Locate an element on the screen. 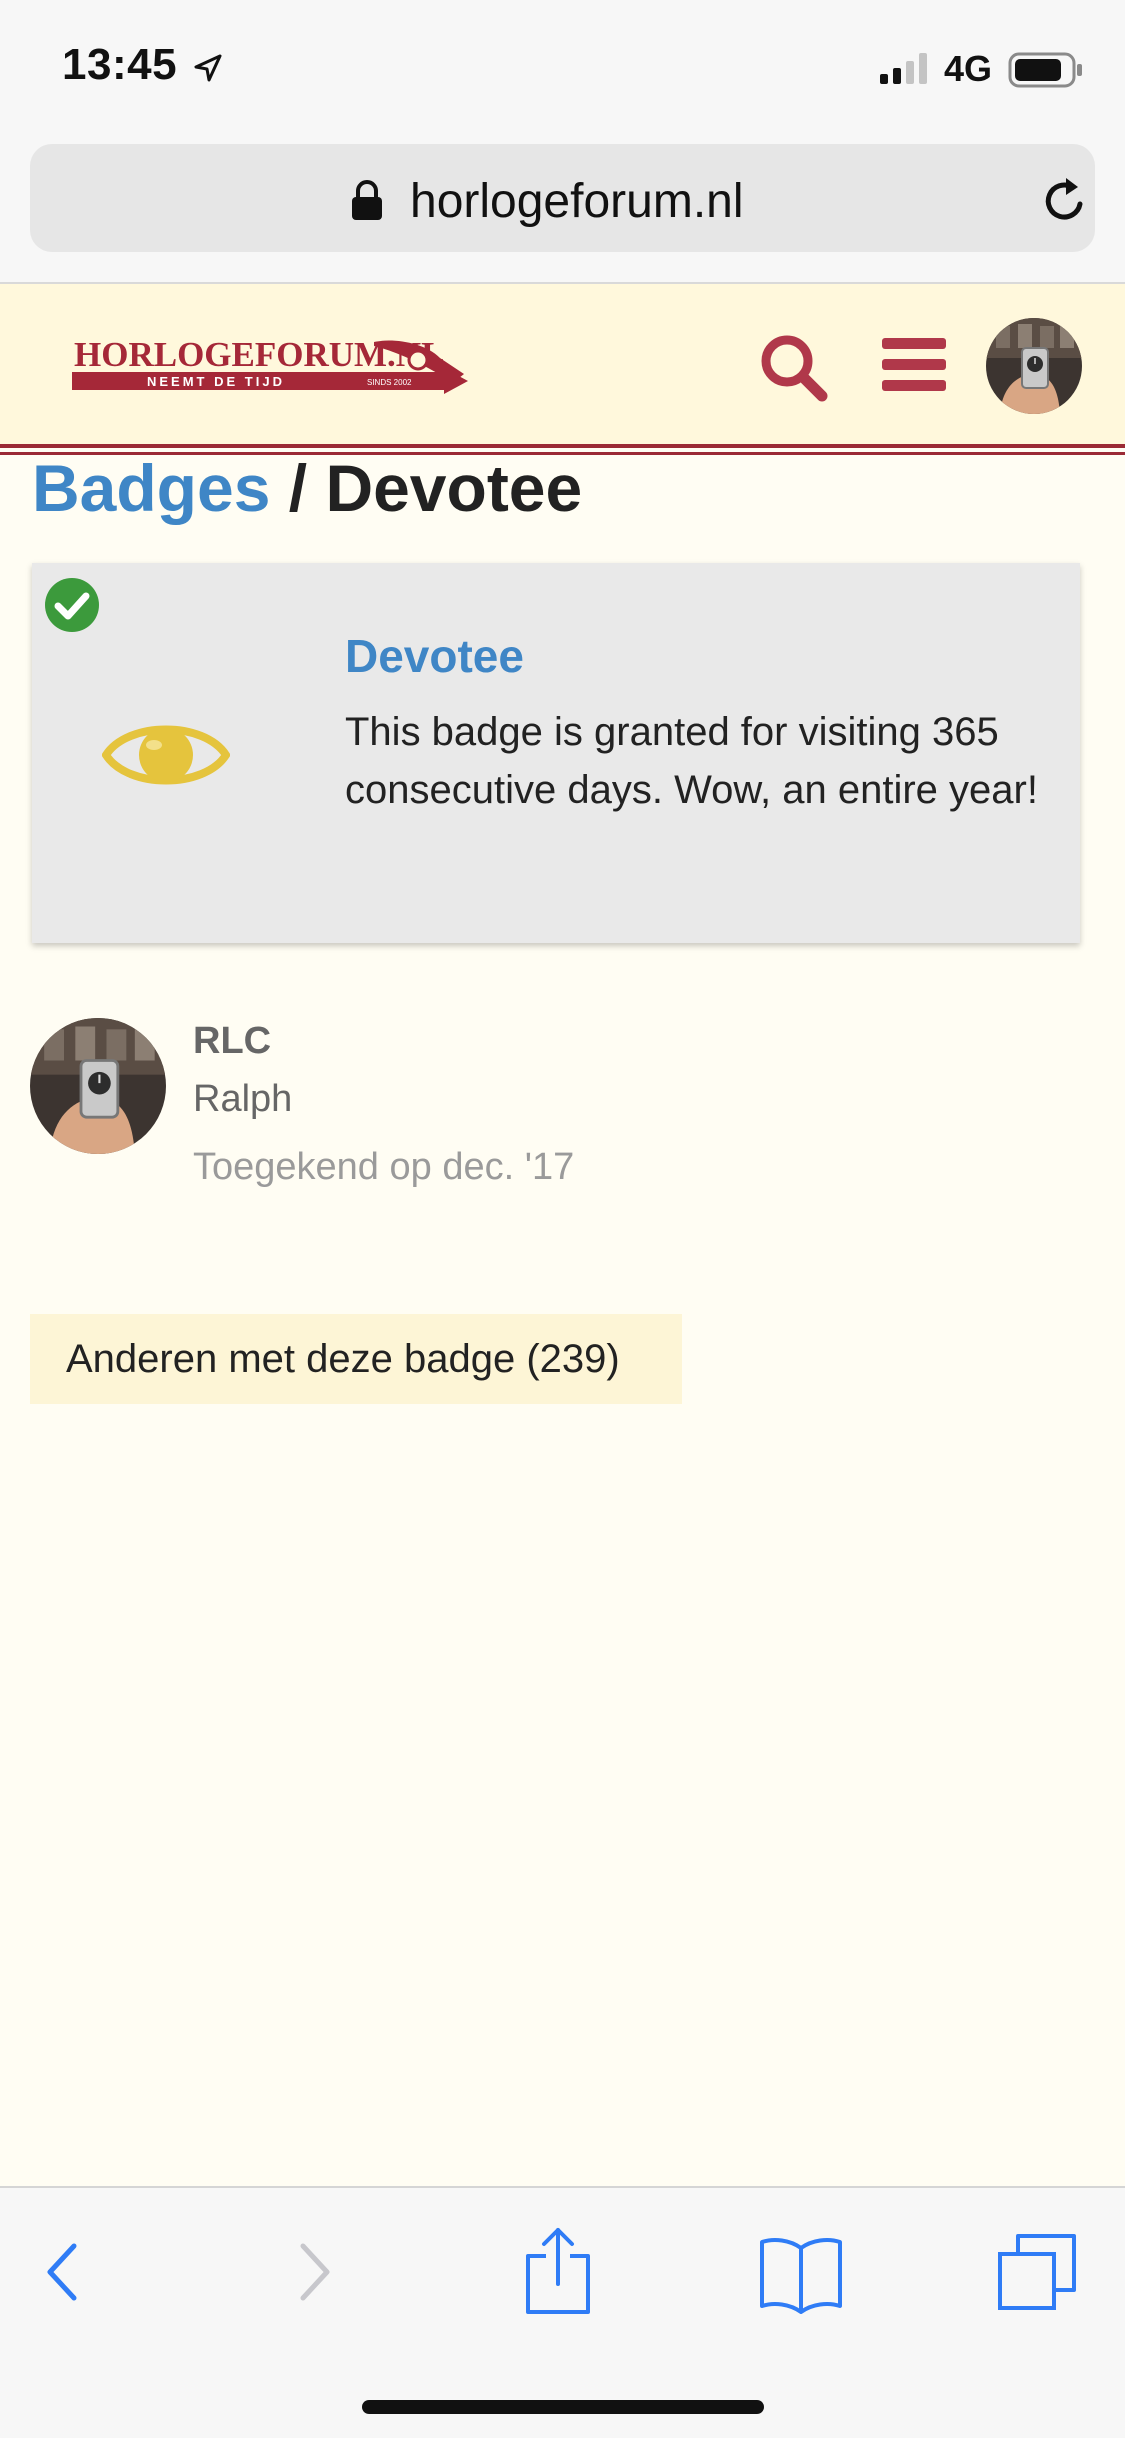 The width and height of the screenshot is (1125, 2438). others-with-badge-button: Anderen met deze badge (239) is located at coordinates (356, 1359).